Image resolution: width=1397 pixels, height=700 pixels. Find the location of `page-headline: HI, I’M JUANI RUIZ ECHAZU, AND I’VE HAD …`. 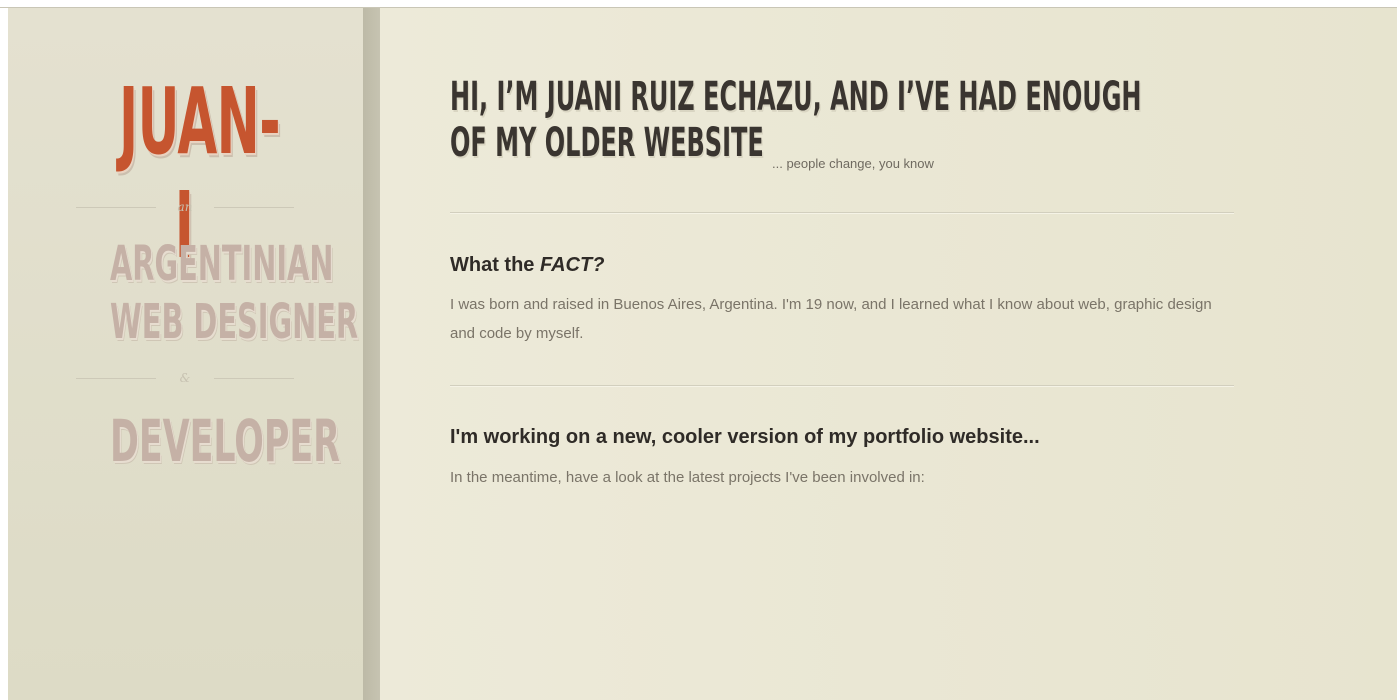

page-headline: HI, I’M JUANI RUIZ ECHAZU, AND I’VE HAD … is located at coordinates (796, 120).